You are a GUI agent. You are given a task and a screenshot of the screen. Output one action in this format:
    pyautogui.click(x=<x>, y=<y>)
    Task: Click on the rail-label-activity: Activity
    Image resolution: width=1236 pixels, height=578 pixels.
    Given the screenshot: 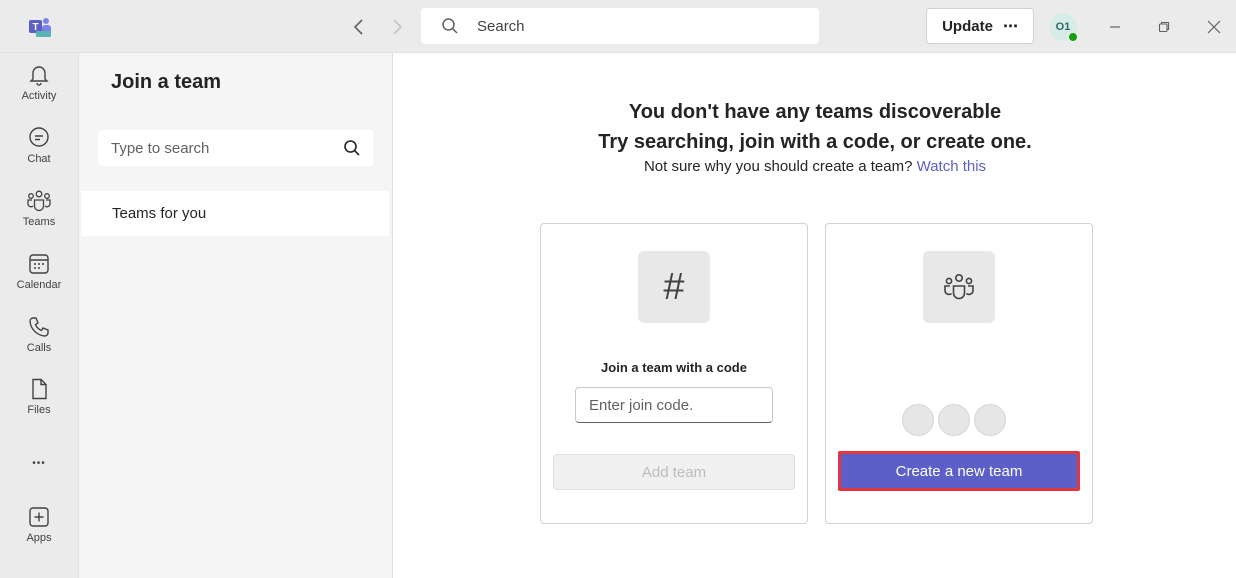 What is the action you would take?
    pyautogui.click(x=39, y=96)
    